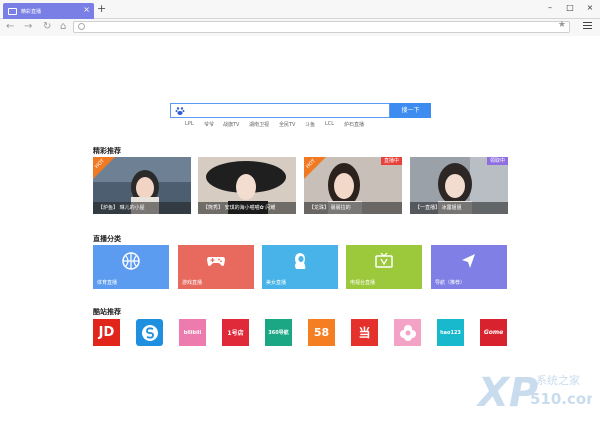 The height and width of the screenshot is (421, 600). I want to click on new-tab-button: +, so click(101, 9).